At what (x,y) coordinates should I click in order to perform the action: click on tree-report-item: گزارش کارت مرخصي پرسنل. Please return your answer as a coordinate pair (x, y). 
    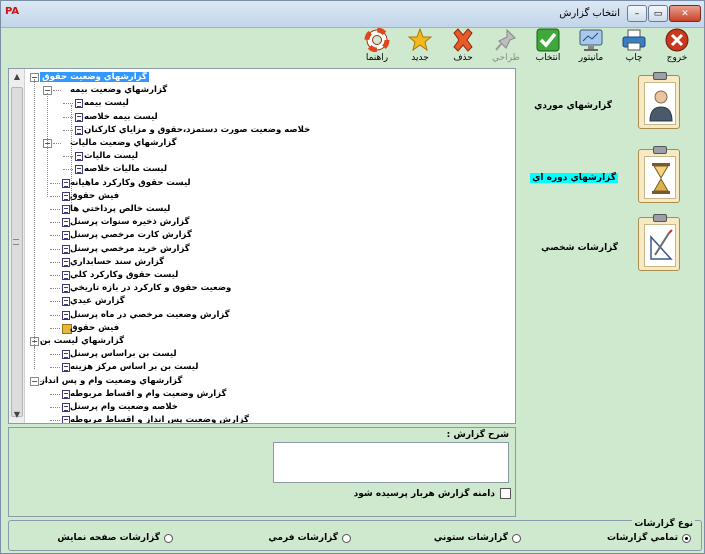
    Looking at the image, I should click on (131, 235).